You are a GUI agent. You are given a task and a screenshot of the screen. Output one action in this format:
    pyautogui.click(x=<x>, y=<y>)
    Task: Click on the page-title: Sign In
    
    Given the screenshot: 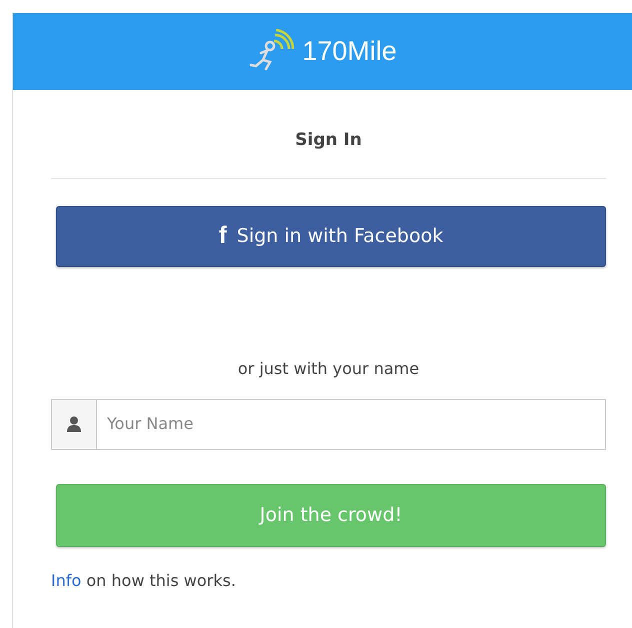 What is the action you would take?
    pyautogui.click(x=328, y=140)
    